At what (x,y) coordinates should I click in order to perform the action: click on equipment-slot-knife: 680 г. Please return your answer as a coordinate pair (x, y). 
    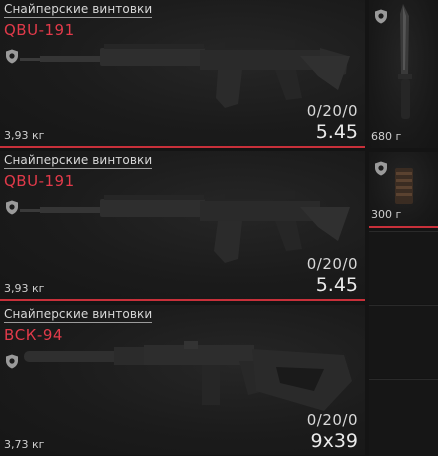
    Looking at the image, I should click on (403, 74).